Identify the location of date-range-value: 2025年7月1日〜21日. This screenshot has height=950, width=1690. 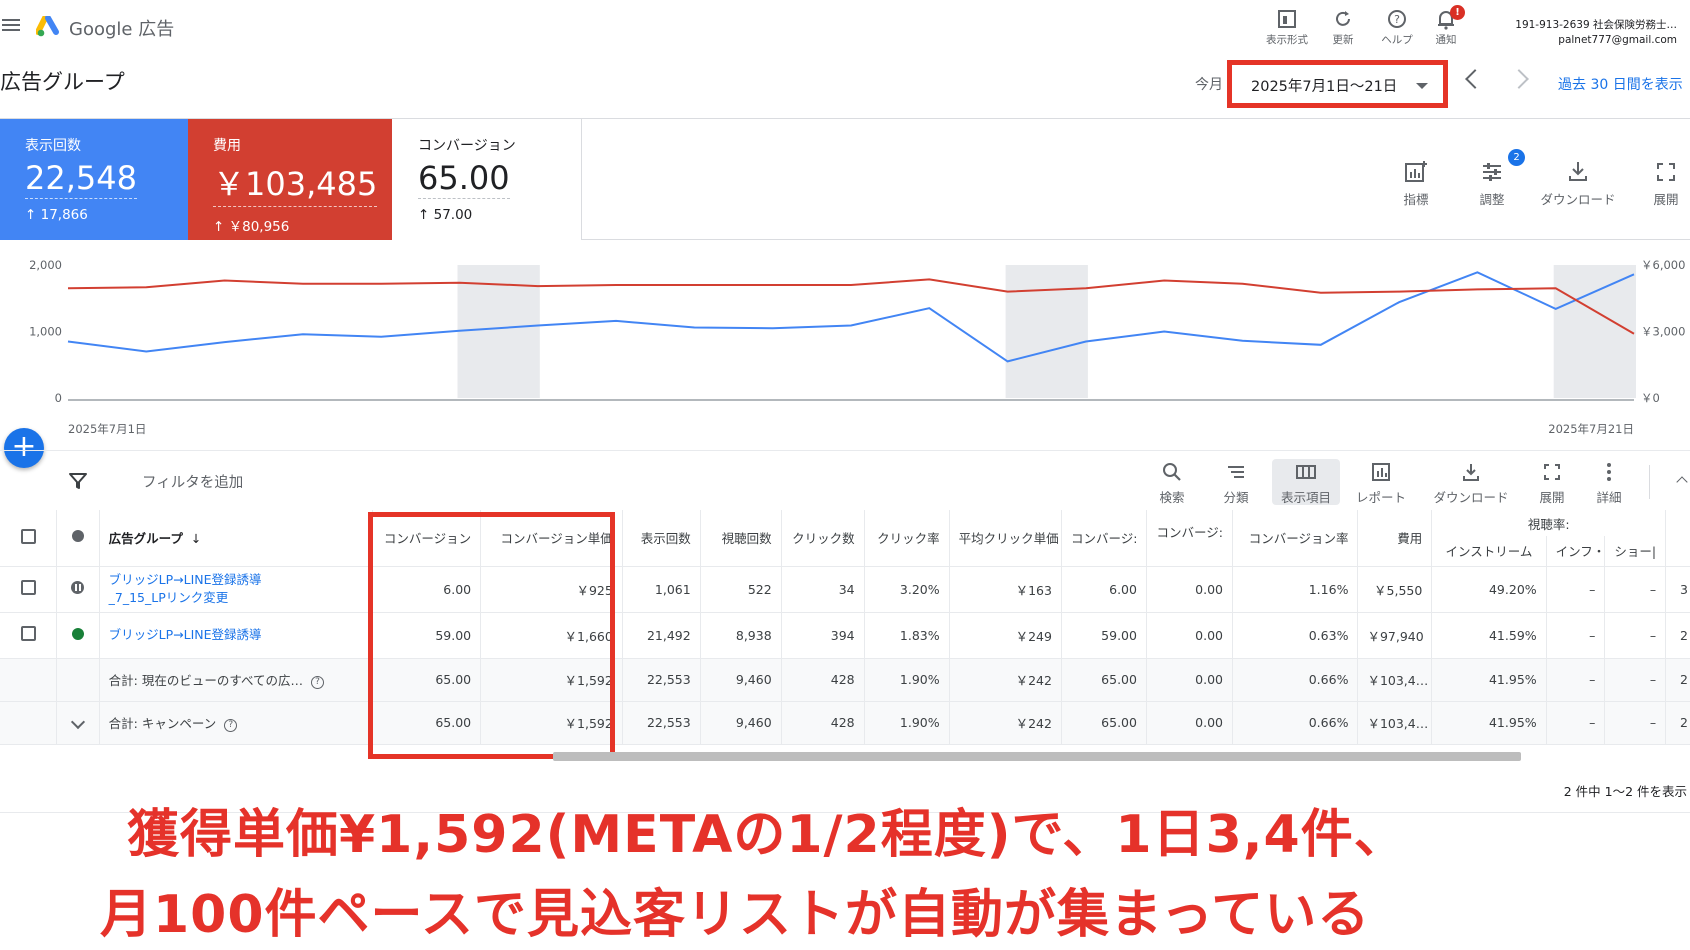
(1324, 87).